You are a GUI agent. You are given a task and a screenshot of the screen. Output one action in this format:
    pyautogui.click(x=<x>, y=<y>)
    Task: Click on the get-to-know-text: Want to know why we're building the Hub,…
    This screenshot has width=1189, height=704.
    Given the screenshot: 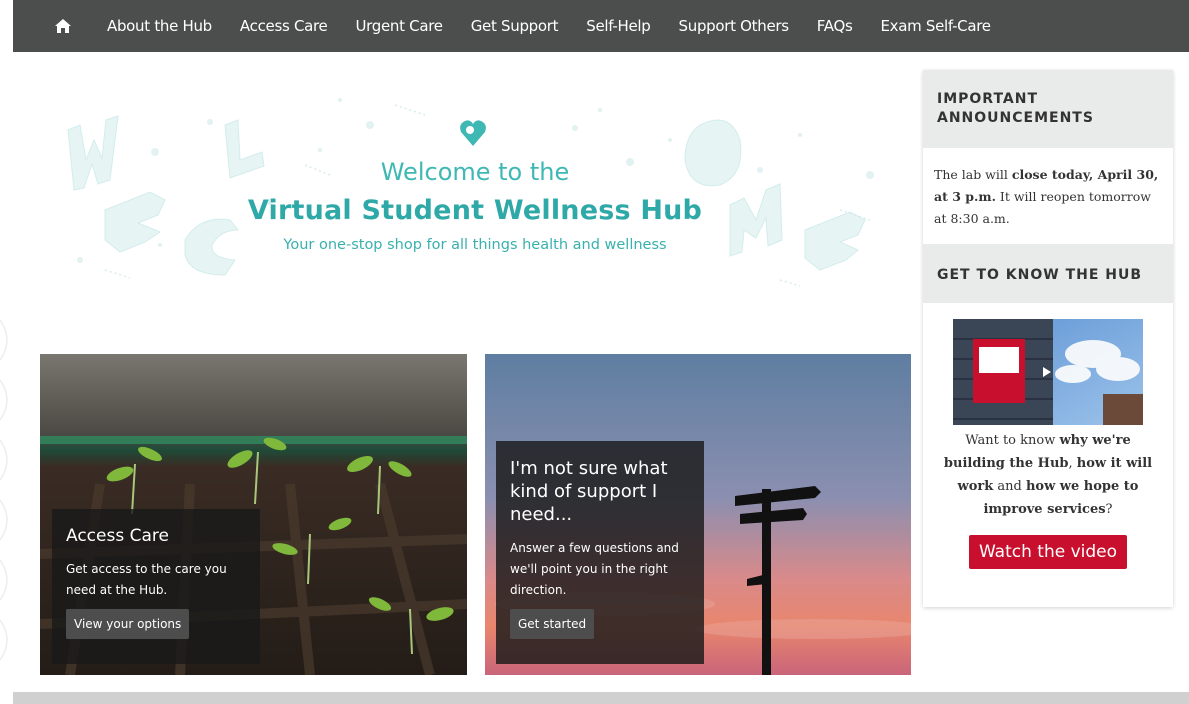 What is the action you would take?
    pyautogui.click(x=1048, y=473)
    